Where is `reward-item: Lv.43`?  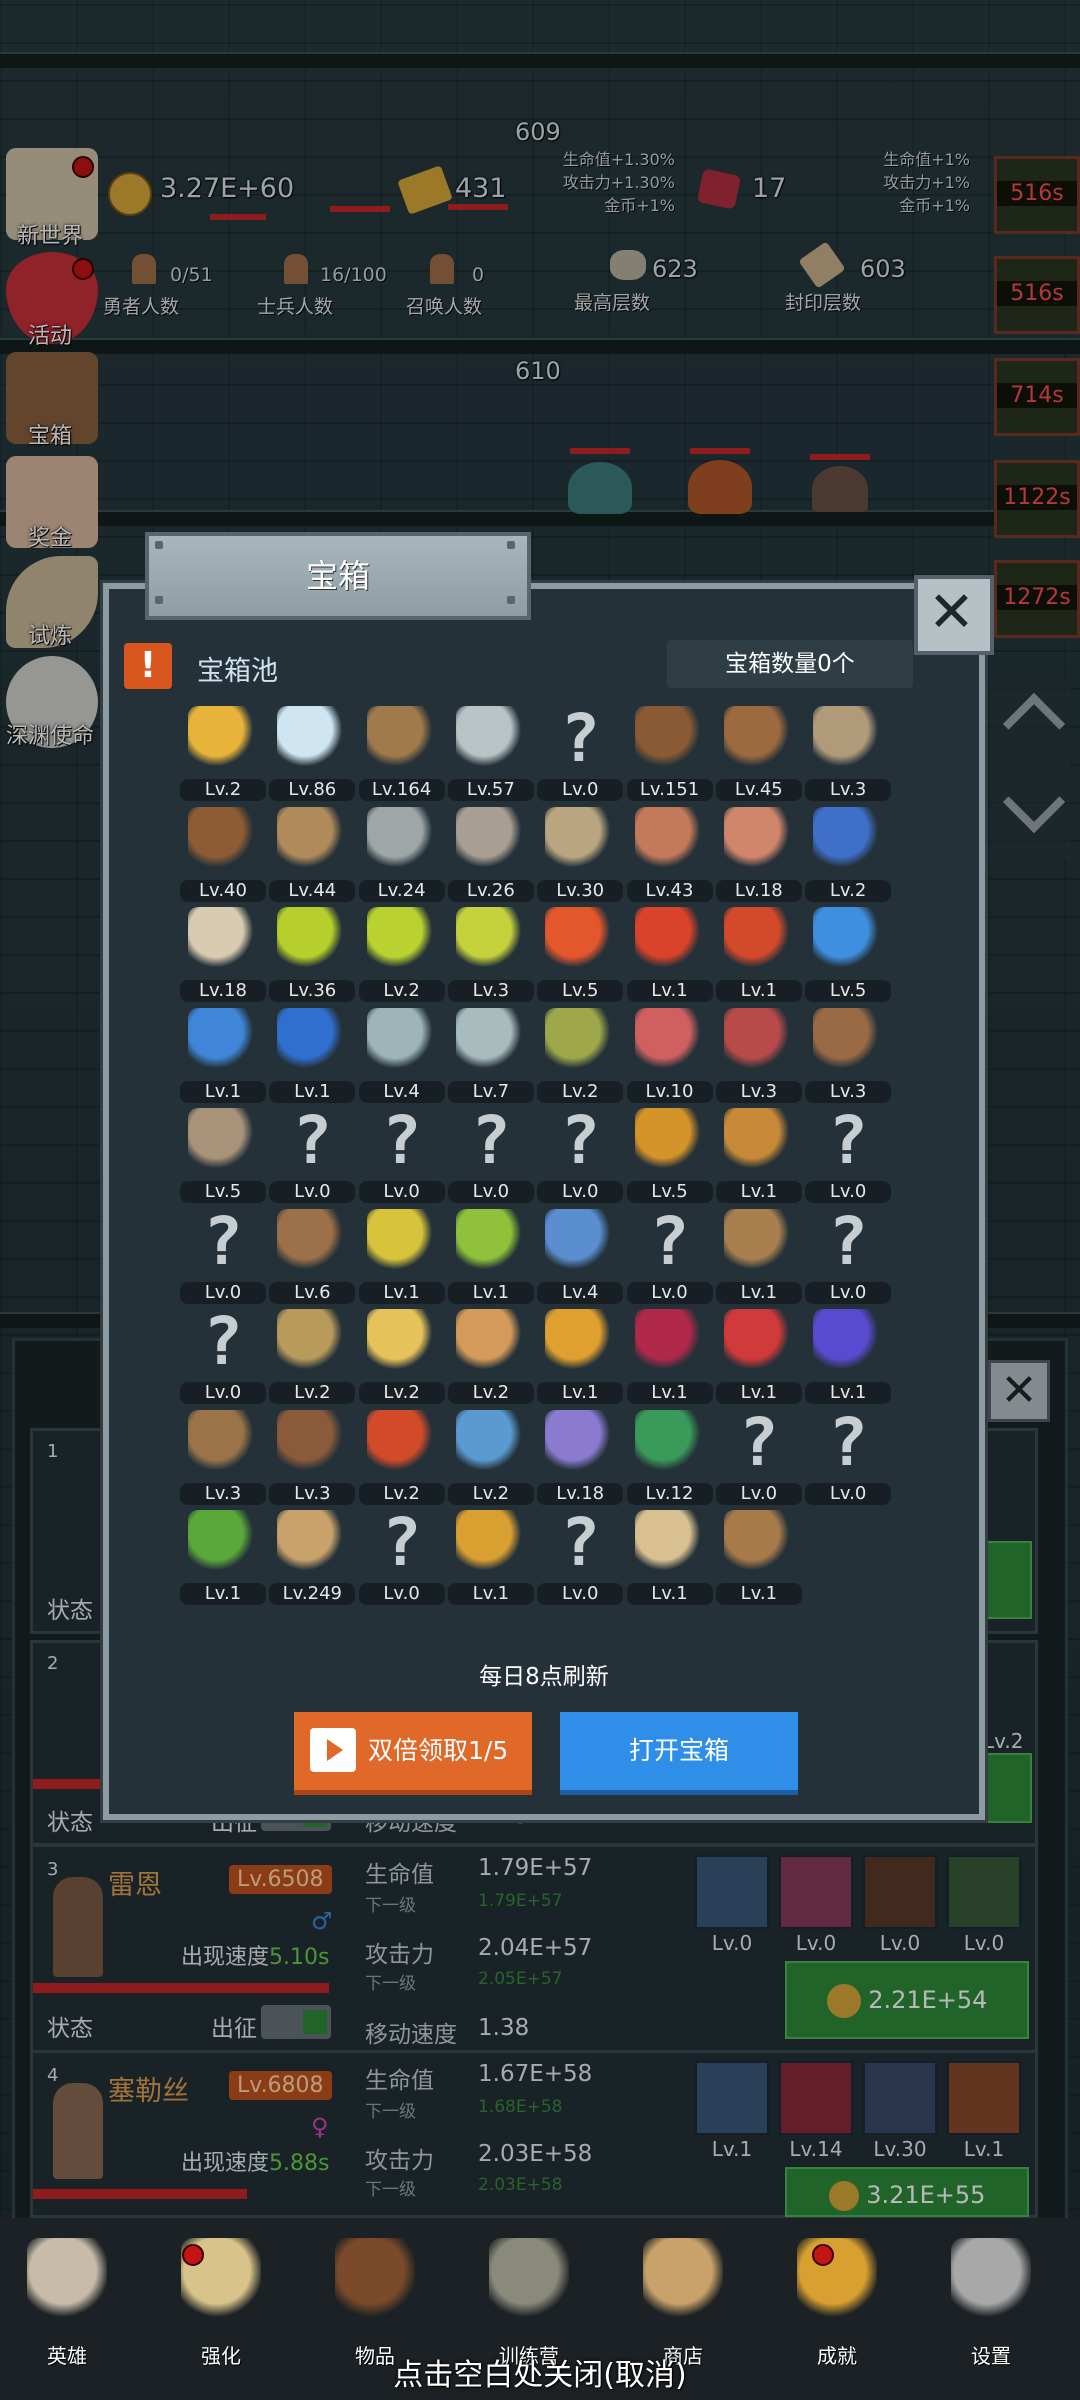
reward-item: Lv.43 is located at coordinates (669, 852).